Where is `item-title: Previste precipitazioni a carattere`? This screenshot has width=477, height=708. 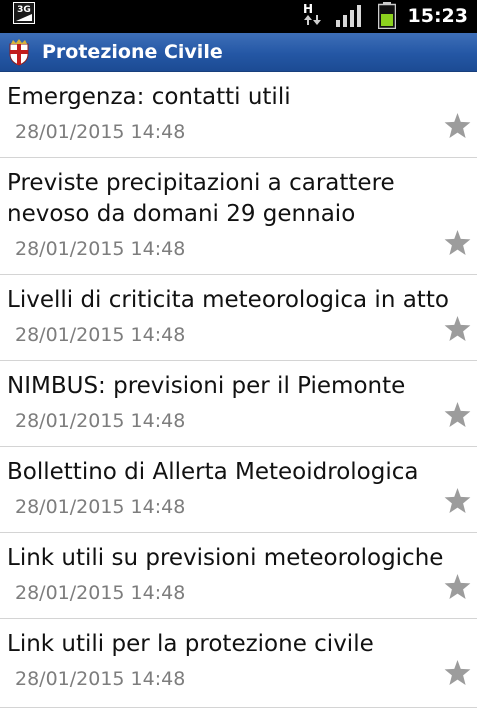
item-title: Previste precipitazioni a carattere is located at coordinates (201, 183).